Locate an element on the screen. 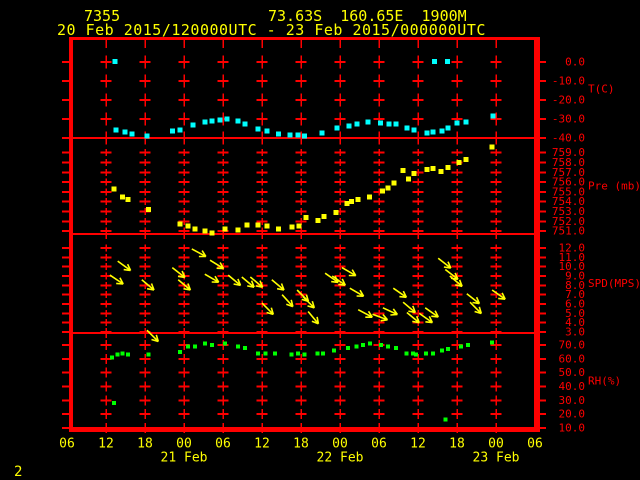  y-tick-label: 0.0 is located at coordinates (575, 62).